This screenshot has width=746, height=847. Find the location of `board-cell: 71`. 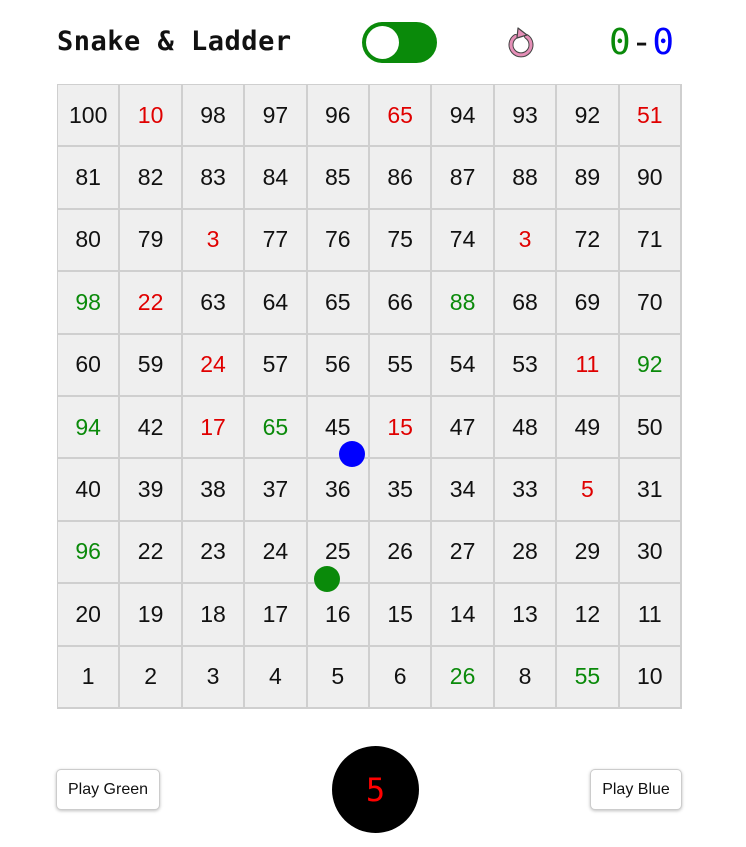

board-cell: 71 is located at coordinates (650, 241).